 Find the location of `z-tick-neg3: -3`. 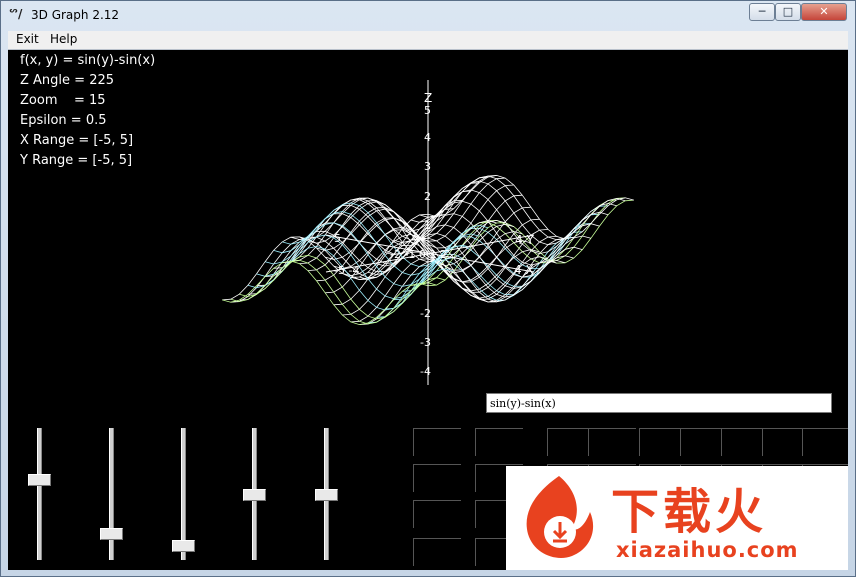

z-tick-neg3: -3 is located at coordinates (425, 342).